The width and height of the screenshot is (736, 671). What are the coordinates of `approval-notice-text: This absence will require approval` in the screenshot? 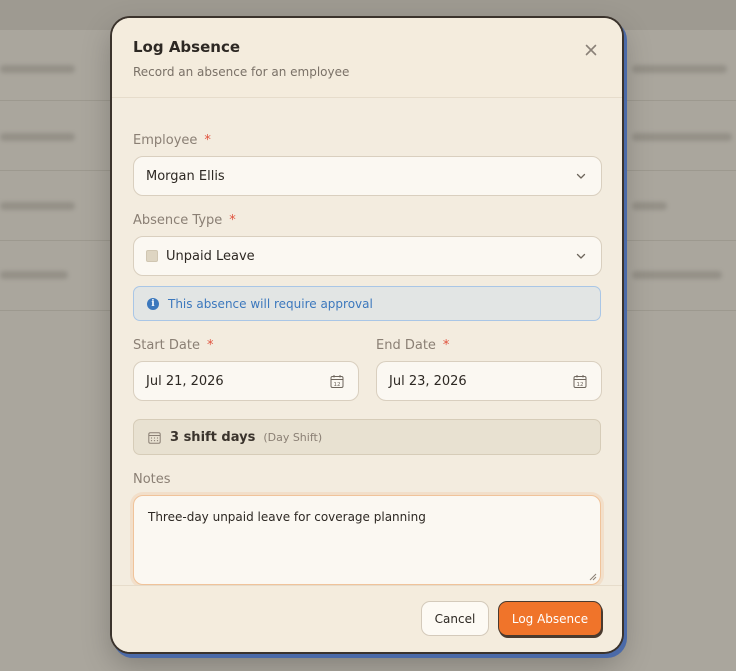 It's located at (270, 303).